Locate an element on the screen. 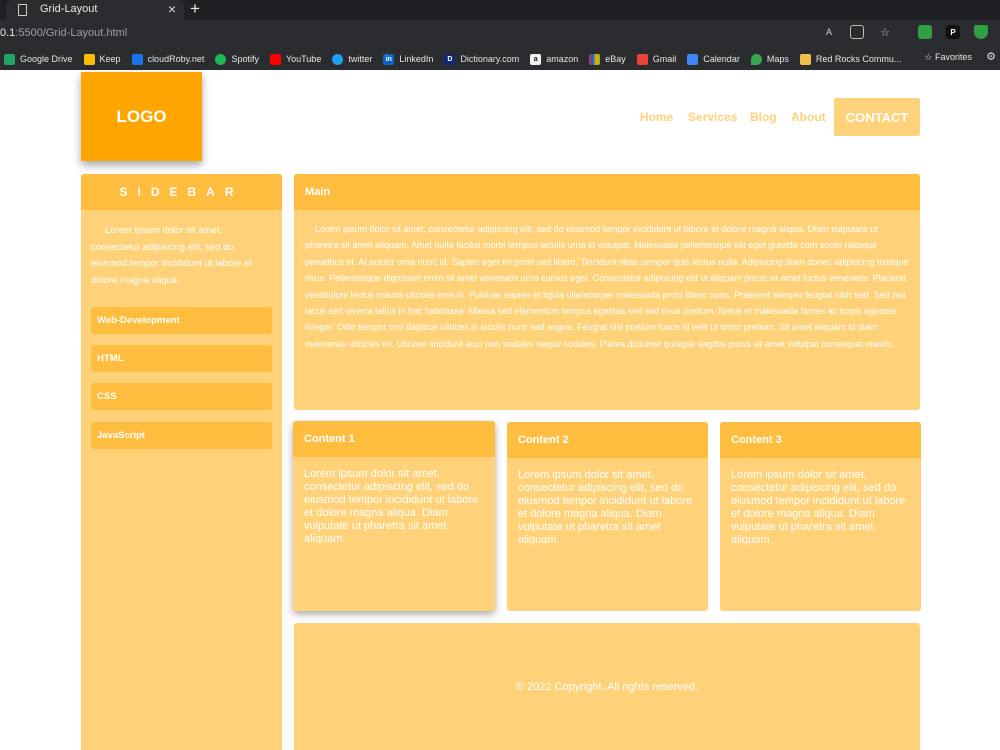 Image resolution: width=1000 pixels, height=750 pixels. bookmark-spotify: Spotify is located at coordinates (237, 59).